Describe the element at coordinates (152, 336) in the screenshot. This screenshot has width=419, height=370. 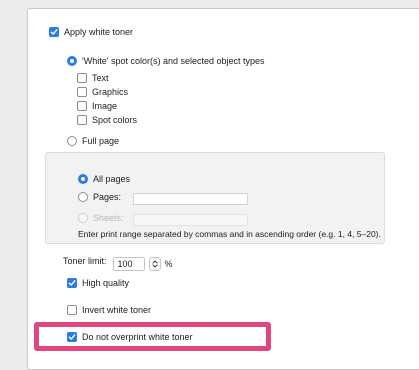
I see `highlight-frame` at that location.